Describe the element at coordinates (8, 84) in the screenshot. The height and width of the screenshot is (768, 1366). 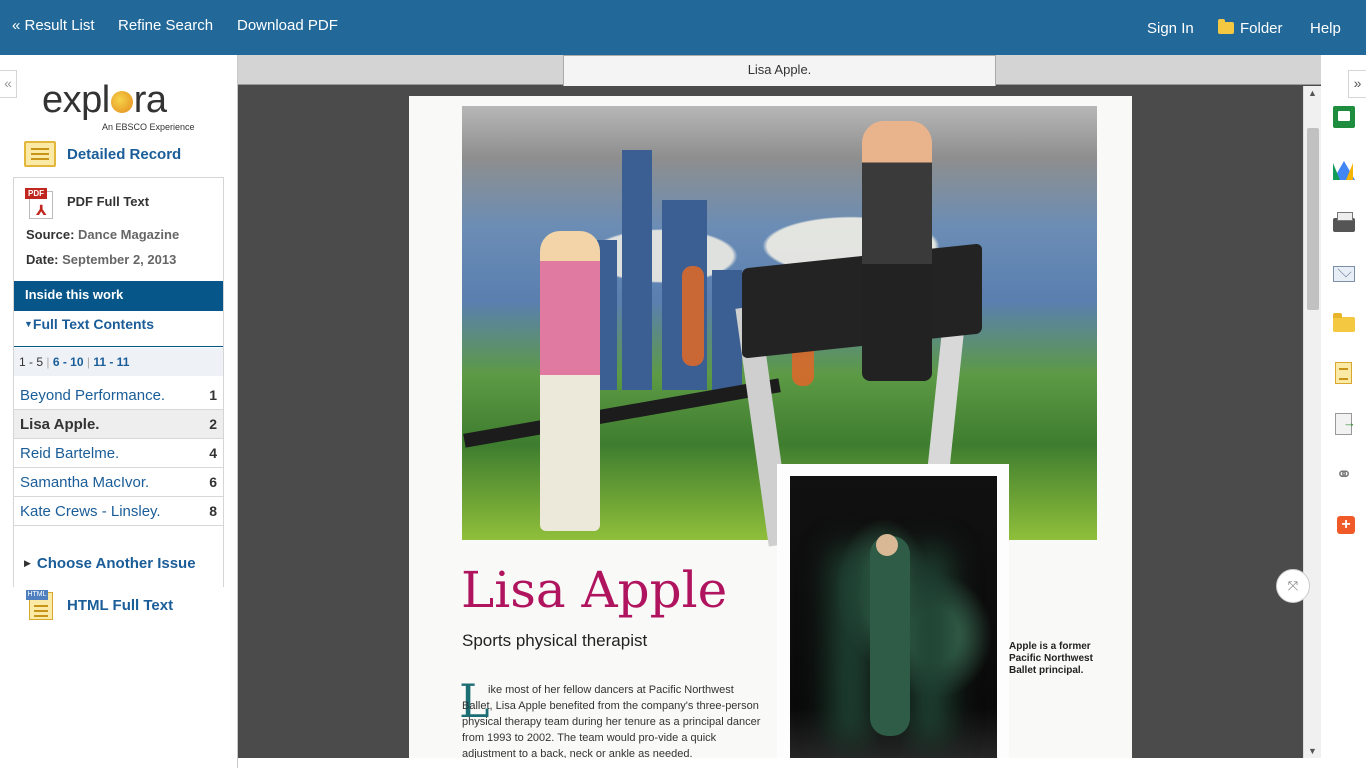
I see `collapse-left-panel-button: «` at that location.